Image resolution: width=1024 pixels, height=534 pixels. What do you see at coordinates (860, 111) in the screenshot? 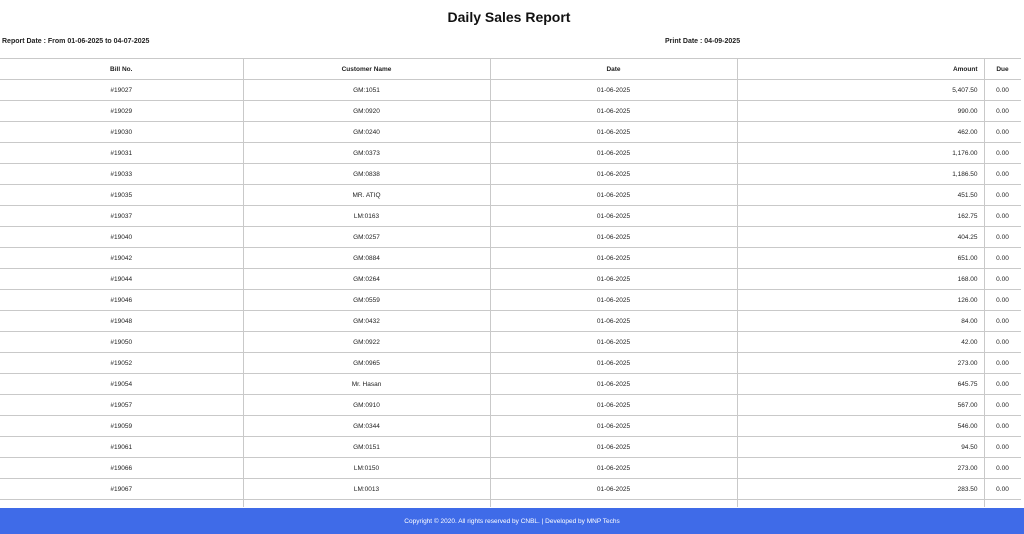
I see `amount-cell: 990.00` at bounding box center [860, 111].